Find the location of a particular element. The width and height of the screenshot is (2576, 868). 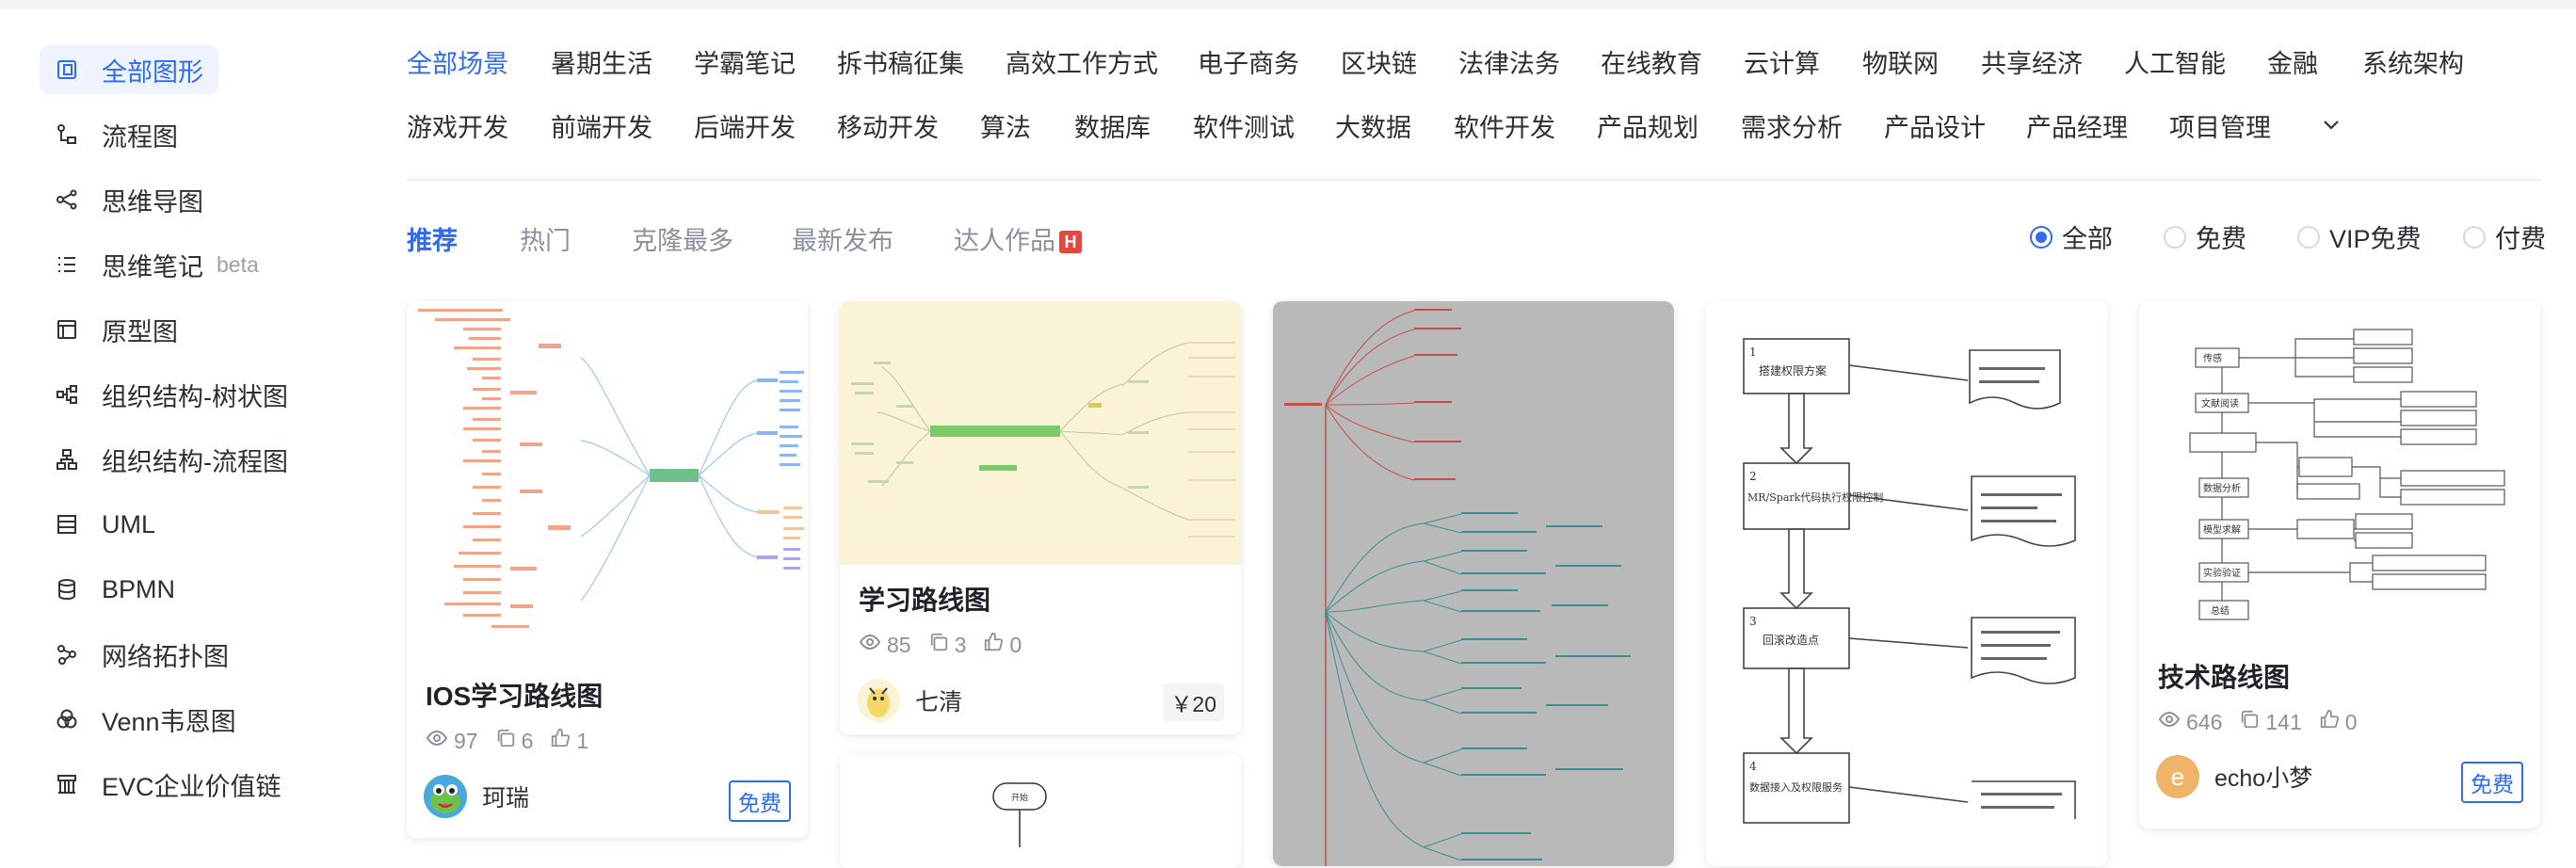

author-name: echo小梦 is located at coordinates (2263, 778).